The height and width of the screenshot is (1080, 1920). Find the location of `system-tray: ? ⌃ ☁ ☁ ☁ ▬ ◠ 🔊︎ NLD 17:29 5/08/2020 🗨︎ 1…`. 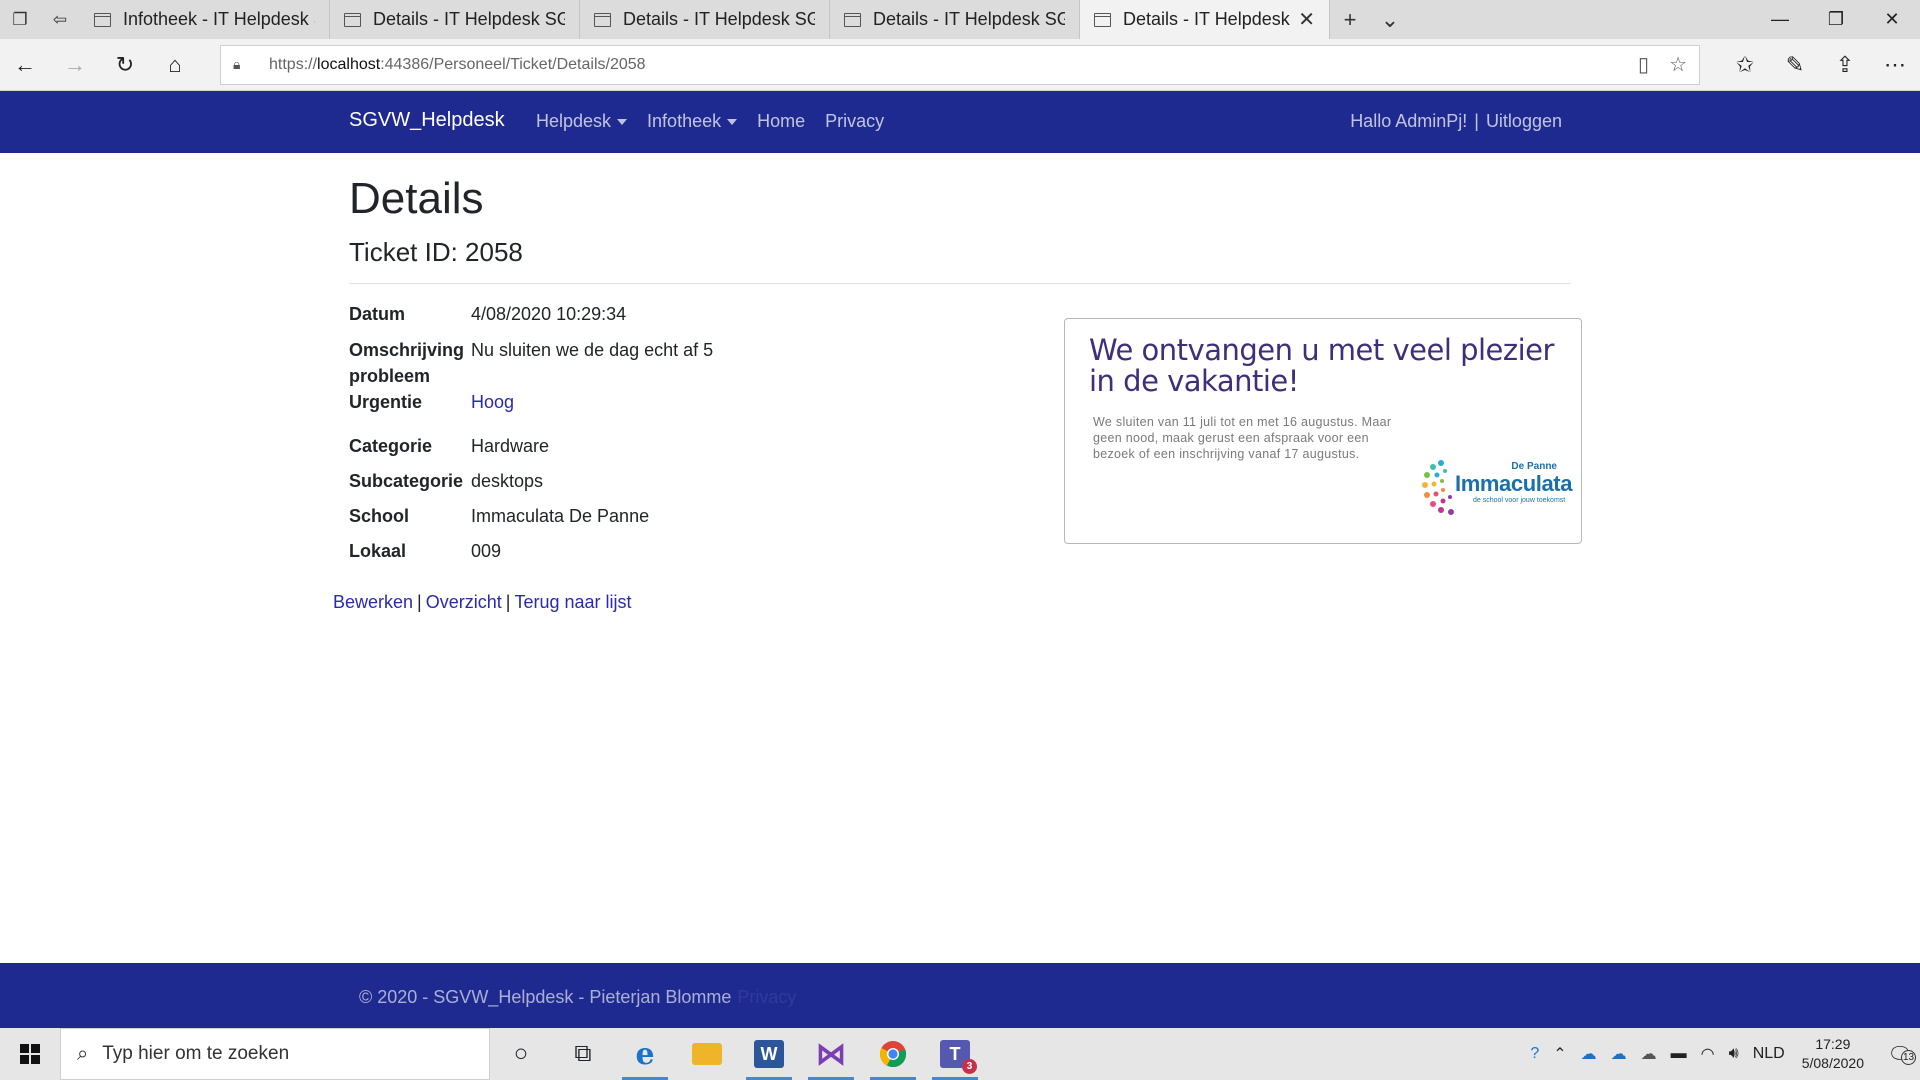

system-tray: ? ⌃ ☁ ☁ ☁ ▬ ◠ 🔊︎ NLD 17:29 5/08/2020 🗨︎ 1… is located at coordinates (1721, 1054).